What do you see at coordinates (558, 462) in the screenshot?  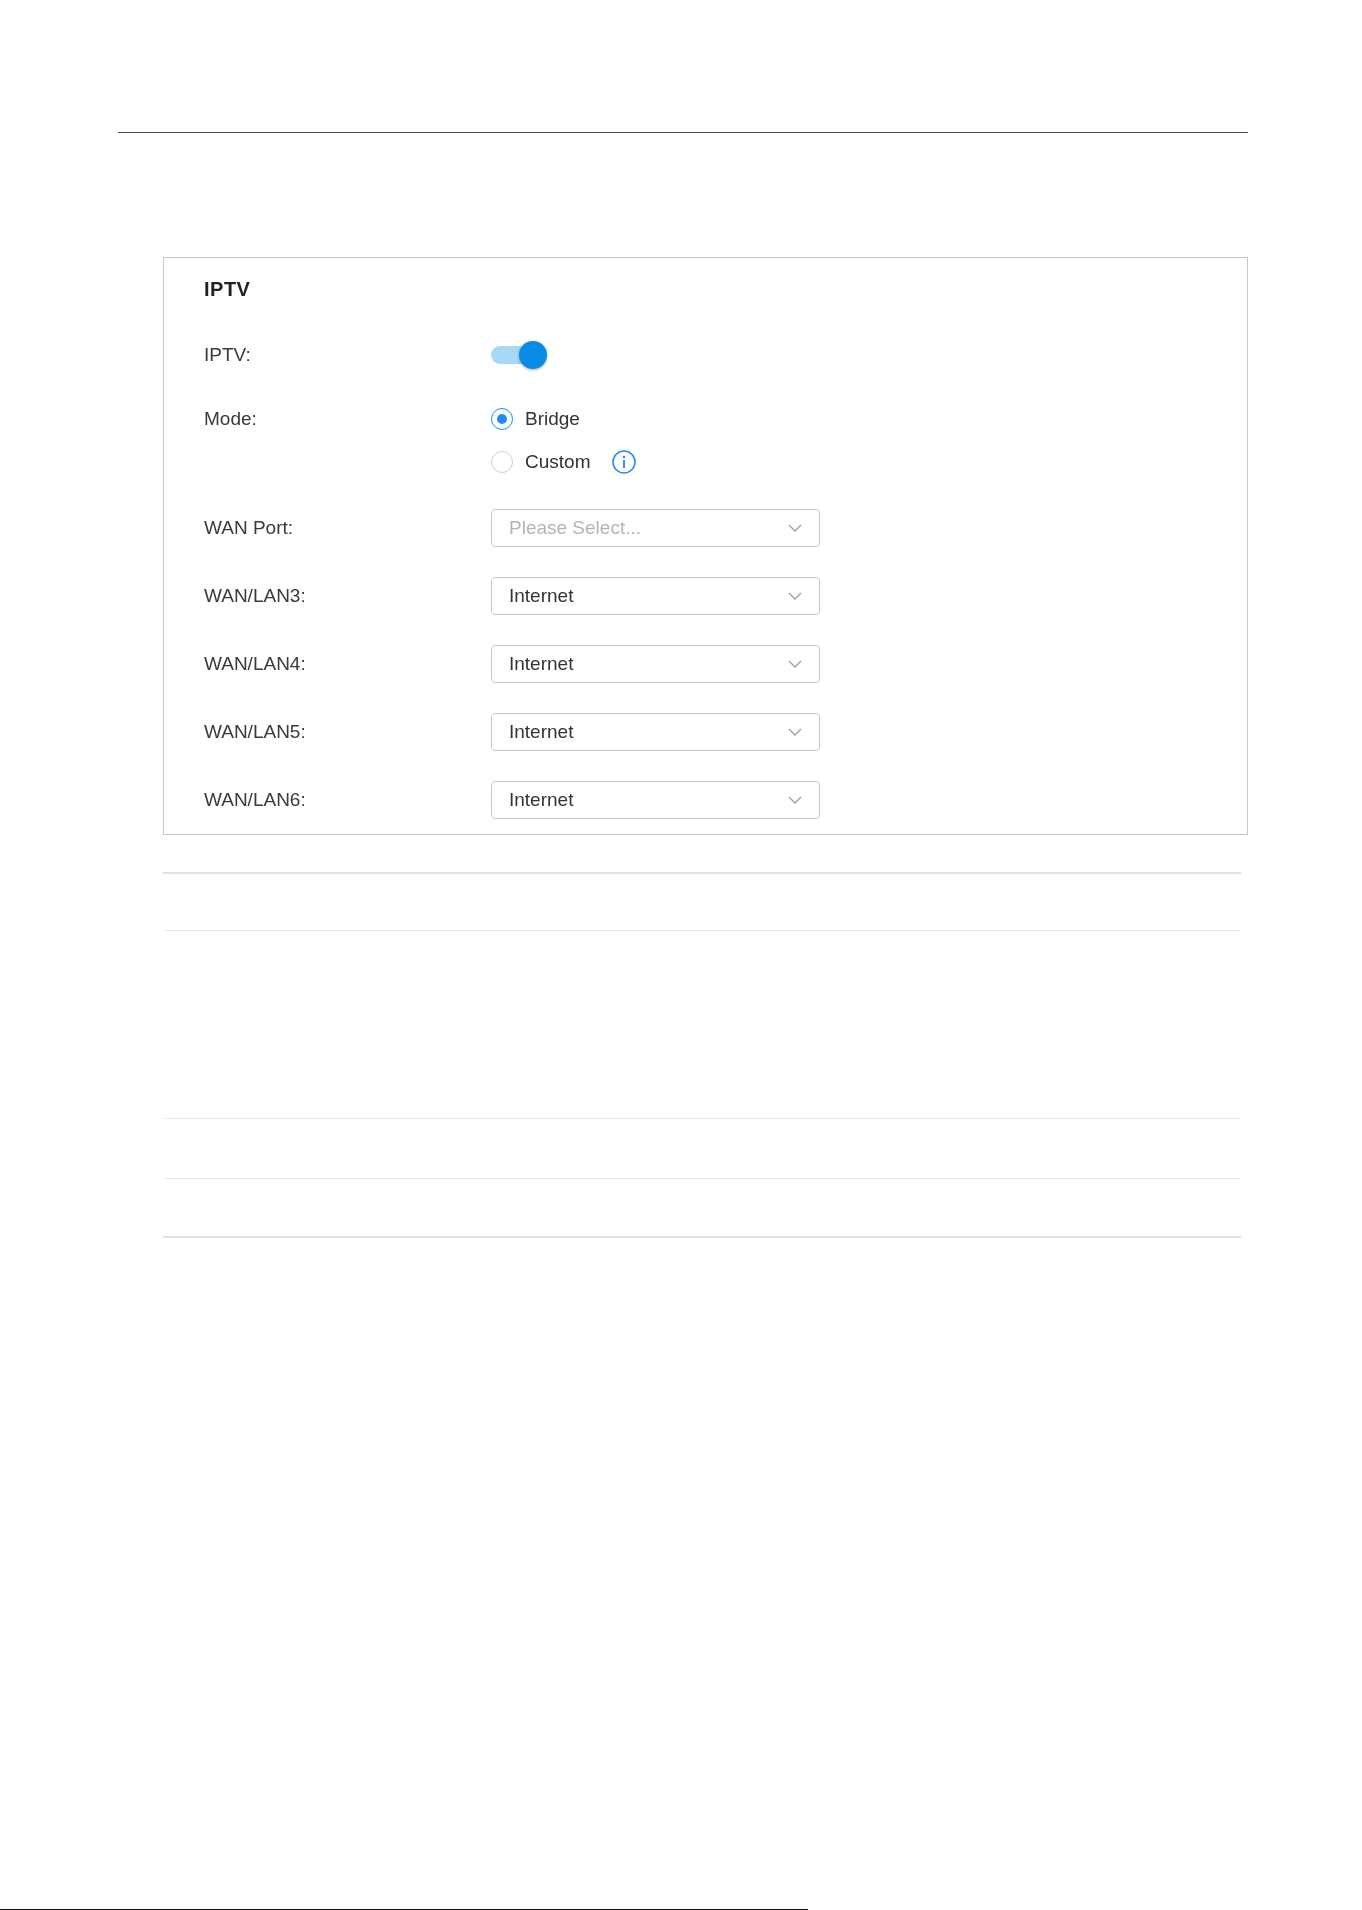 I see `radio-label: Custom` at bounding box center [558, 462].